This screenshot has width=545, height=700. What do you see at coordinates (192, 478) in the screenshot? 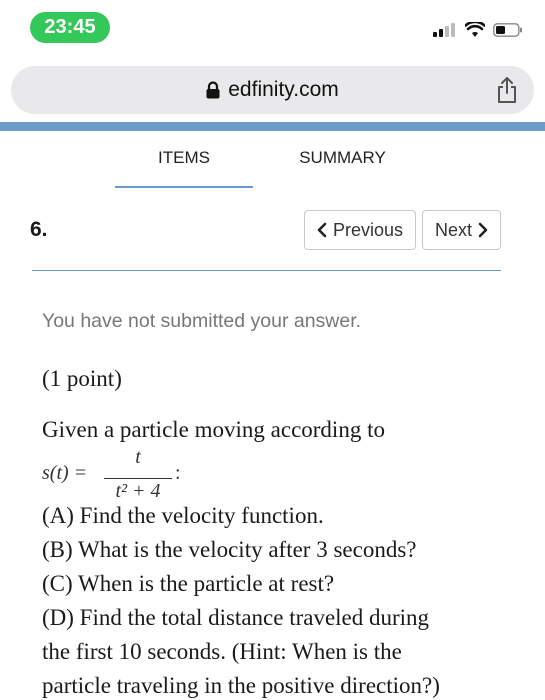
I see `position-formula: s(t) = t t² + 4 :` at bounding box center [192, 478].